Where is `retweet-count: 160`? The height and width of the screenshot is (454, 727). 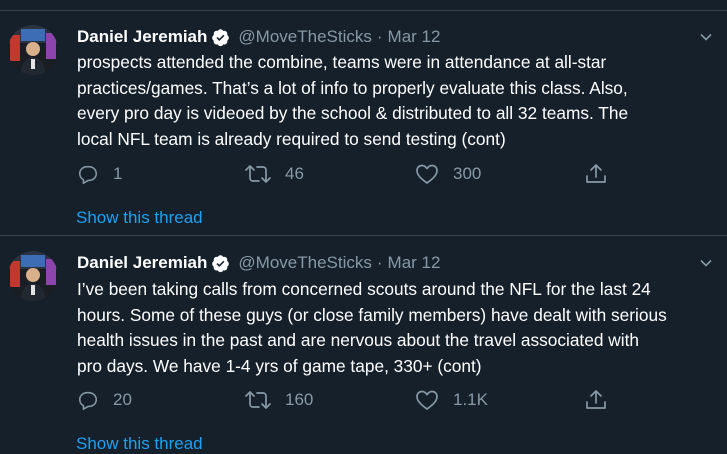
retweet-count: 160 is located at coordinates (299, 399).